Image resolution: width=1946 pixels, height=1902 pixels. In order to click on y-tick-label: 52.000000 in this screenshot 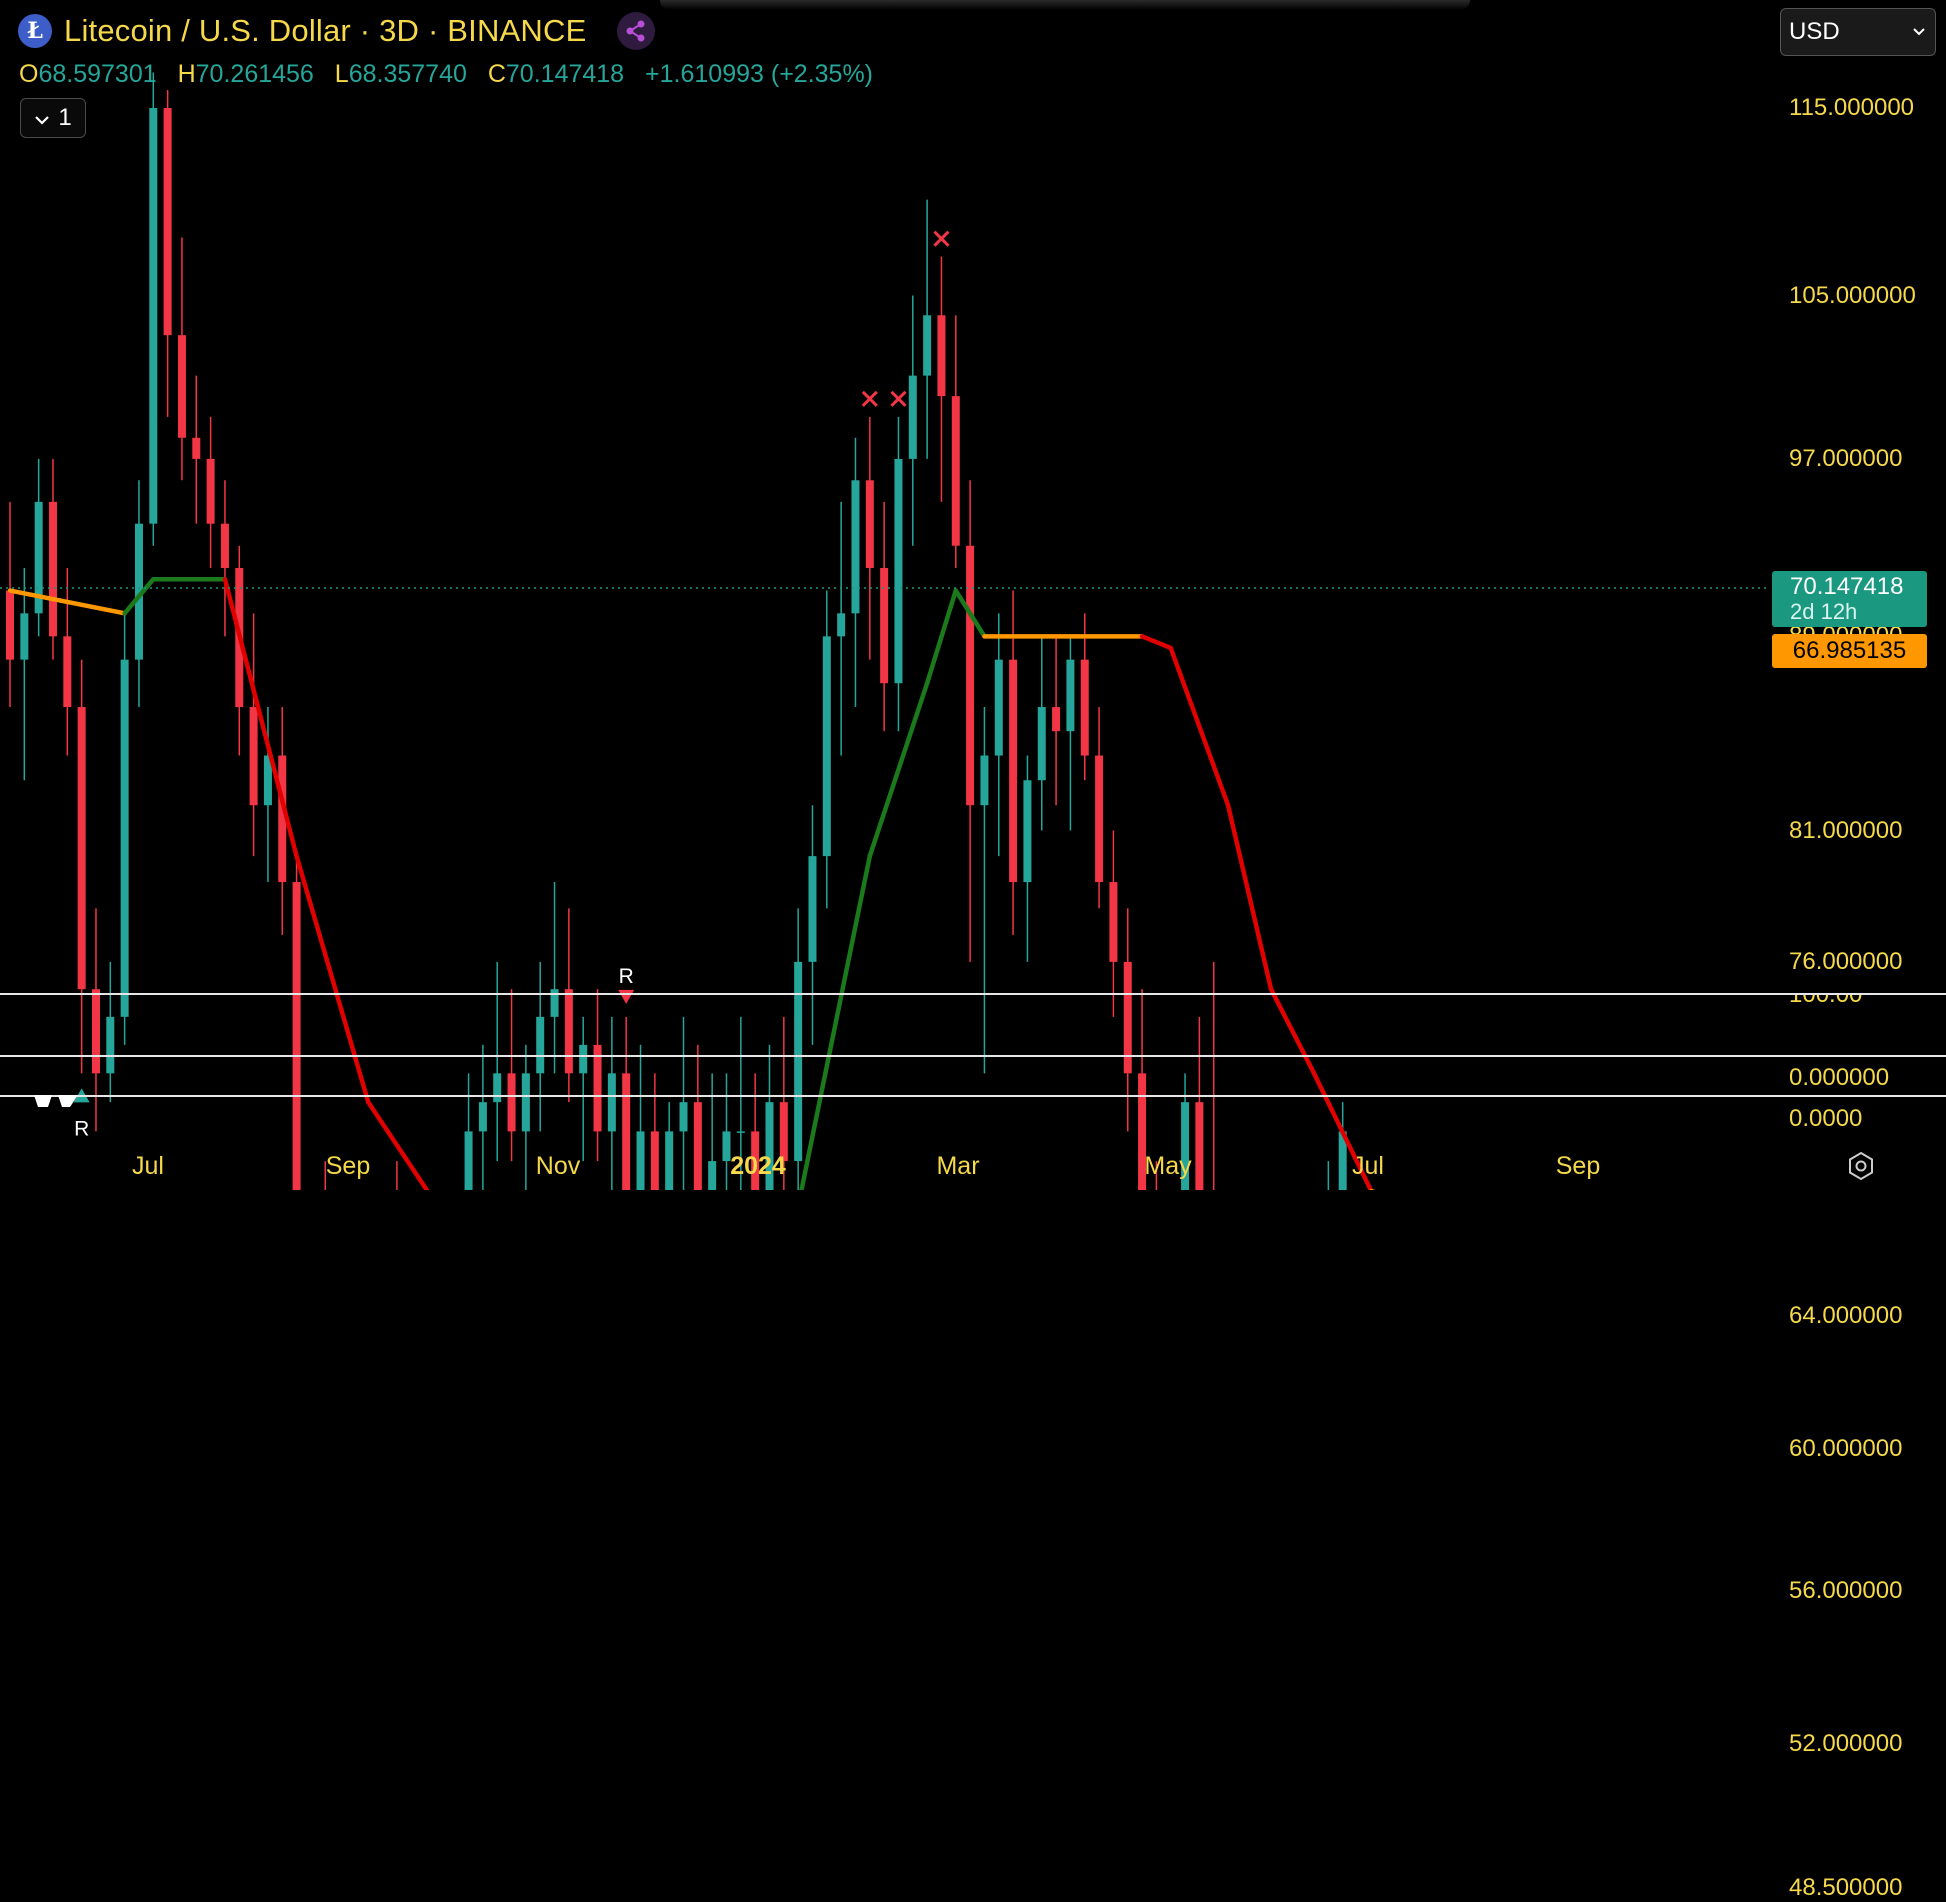, I will do `click(1846, 1744)`.